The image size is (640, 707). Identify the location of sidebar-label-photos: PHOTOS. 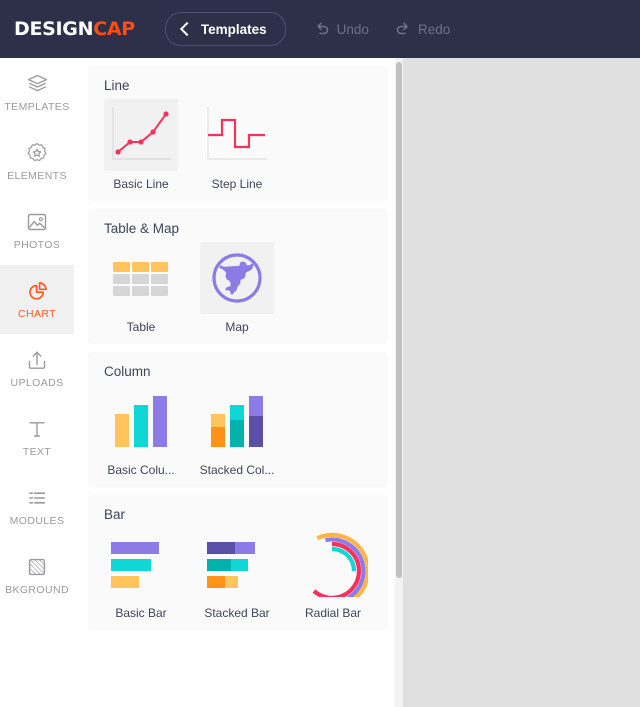
(37, 245).